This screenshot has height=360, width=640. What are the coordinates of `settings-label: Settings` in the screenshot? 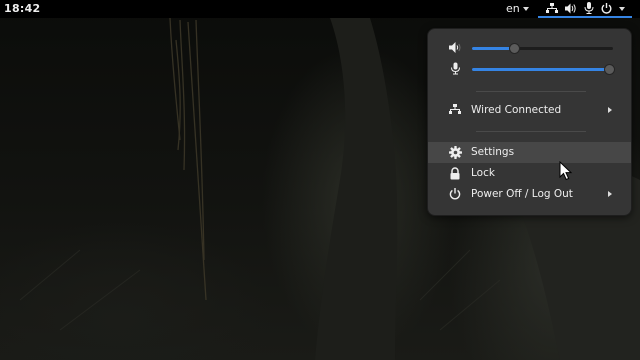 It's located at (493, 152).